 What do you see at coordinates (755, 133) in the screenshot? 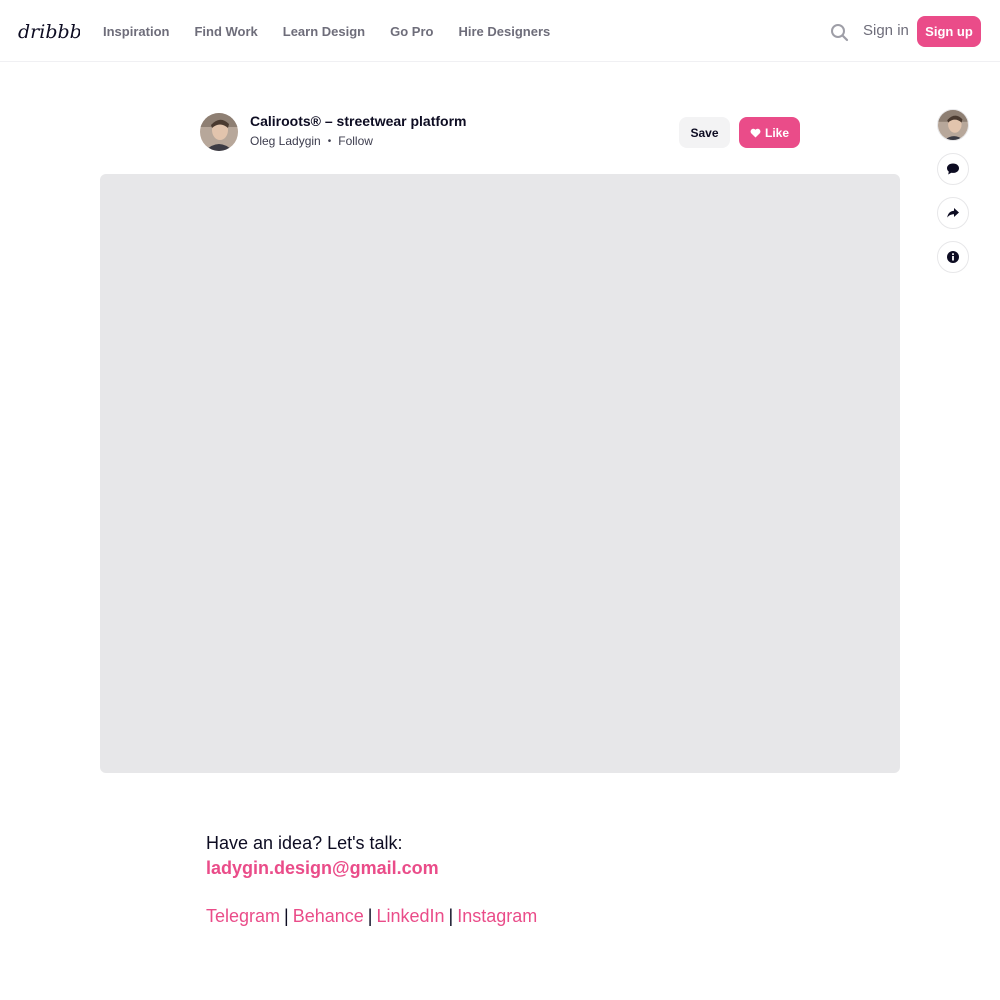
I see `heart-icon` at bounding box center [755, 133].